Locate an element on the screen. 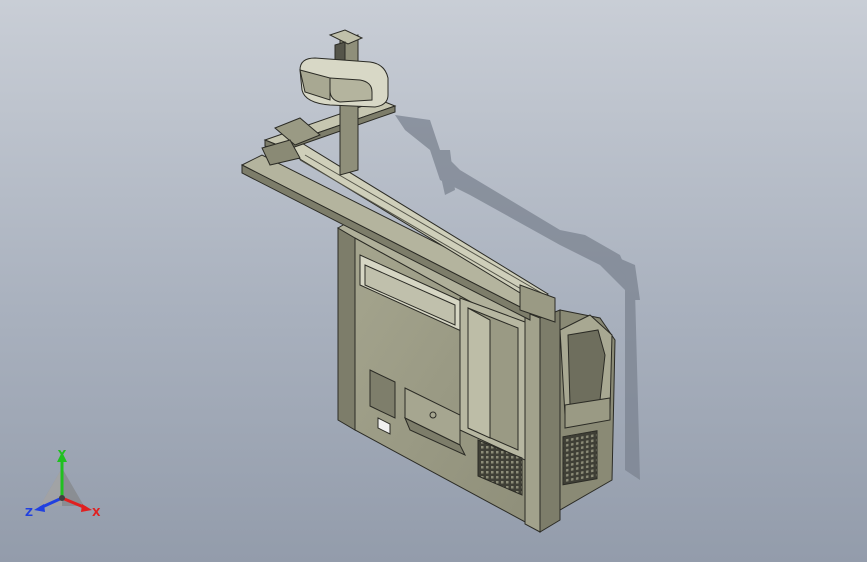 Image resolution: width=867 pixels, height=562 pixels. y-axis-label: Y is located at coordinates (62, 454).